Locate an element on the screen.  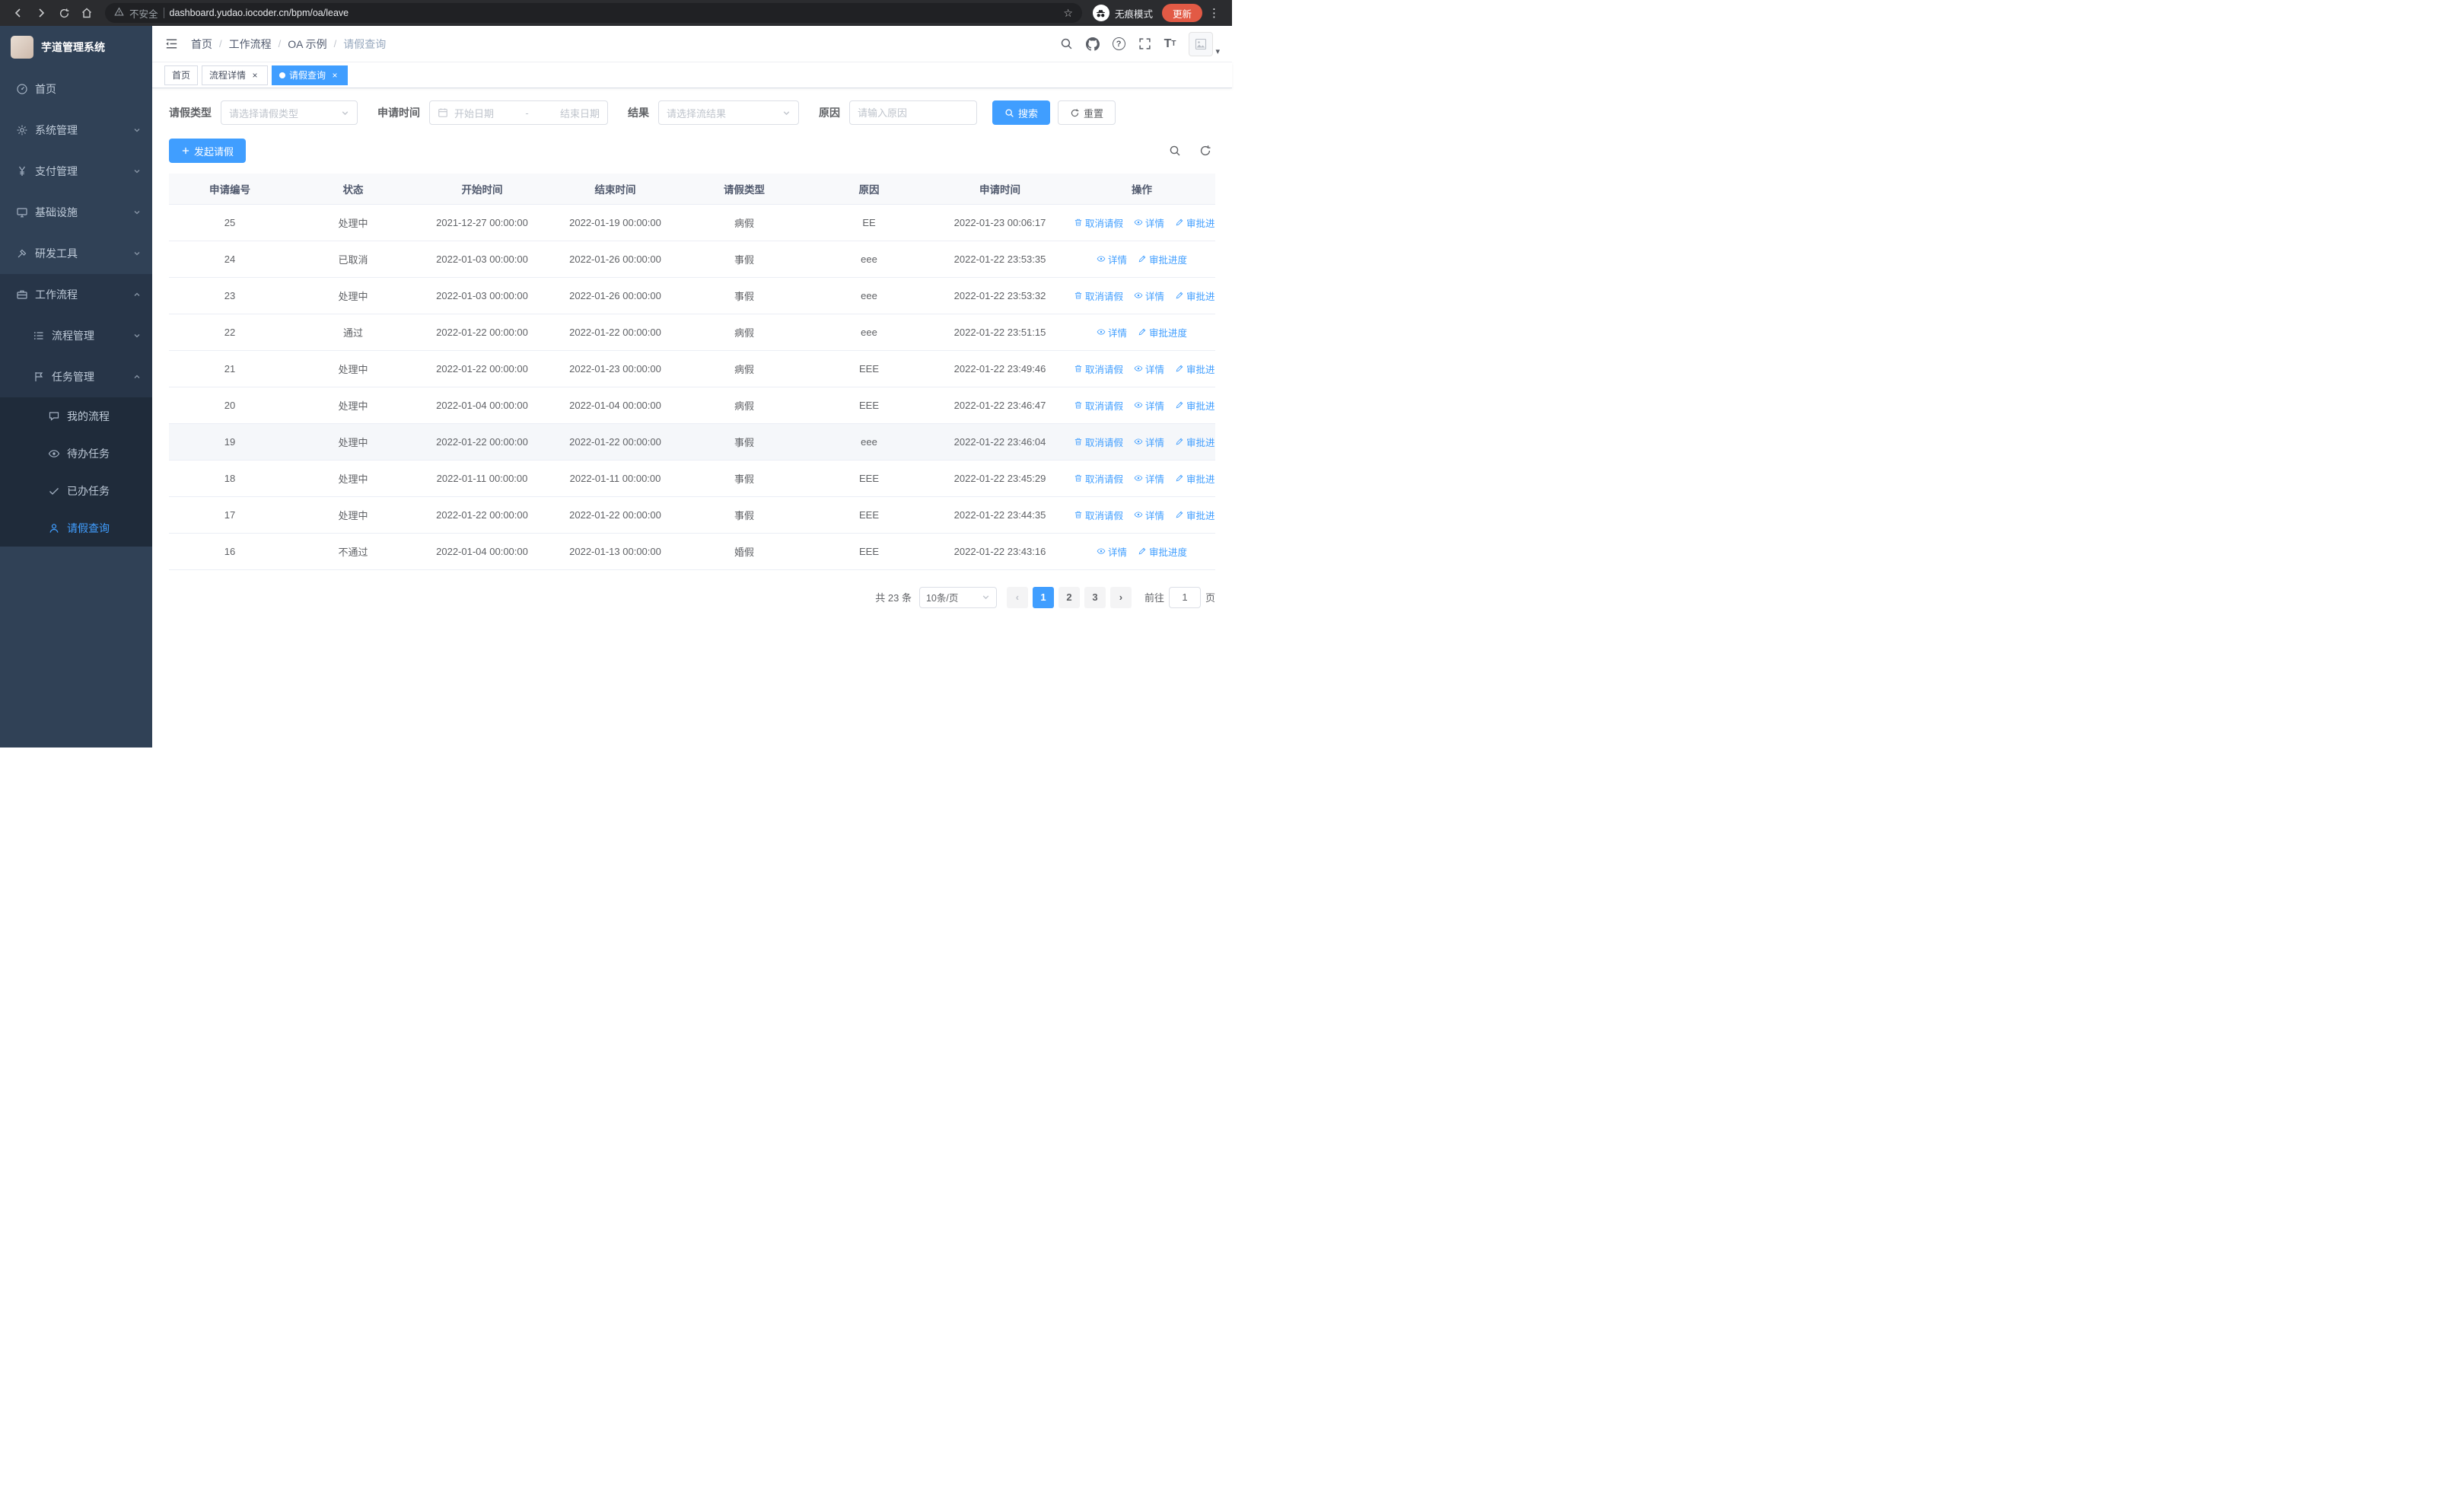
user-avatar: ▾ is located at coordinates (1204, 44).